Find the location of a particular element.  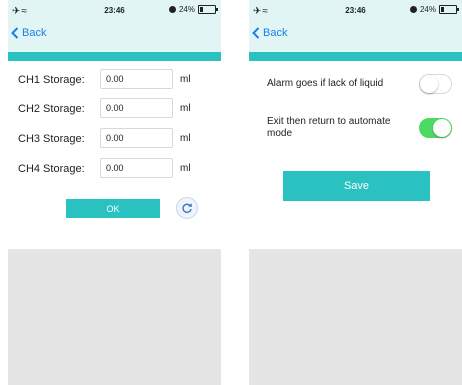

storage-label: CH2 Storage: is located at coordinates (51, 109).